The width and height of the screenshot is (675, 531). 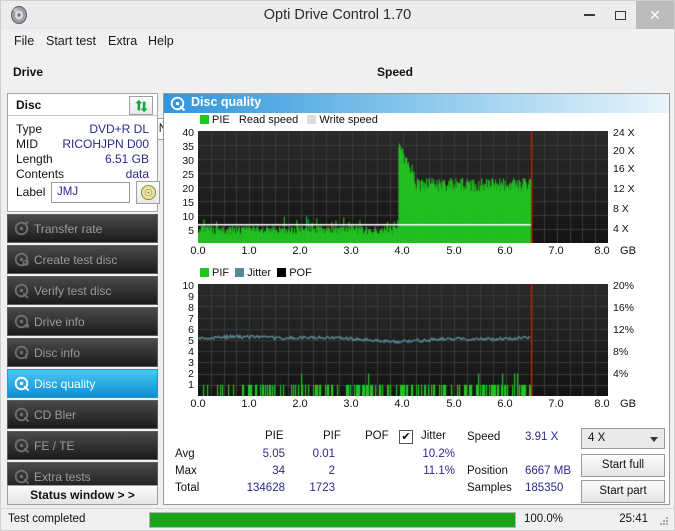 What do you see at coordinates (621, 374) in the screenshot?
I see `pif-y2-tick: 4%` at bounding box center [621, 374].